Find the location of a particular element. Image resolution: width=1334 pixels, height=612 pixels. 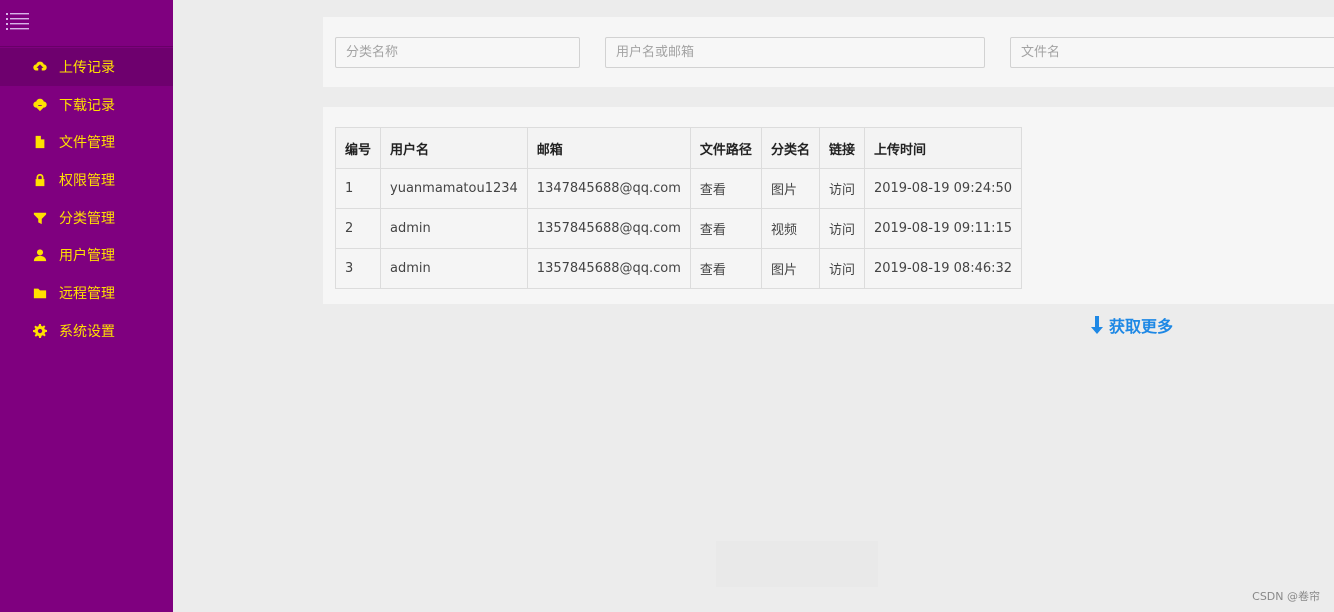

load-more-button: 获取更多 is located at coordinates (1131, 325).